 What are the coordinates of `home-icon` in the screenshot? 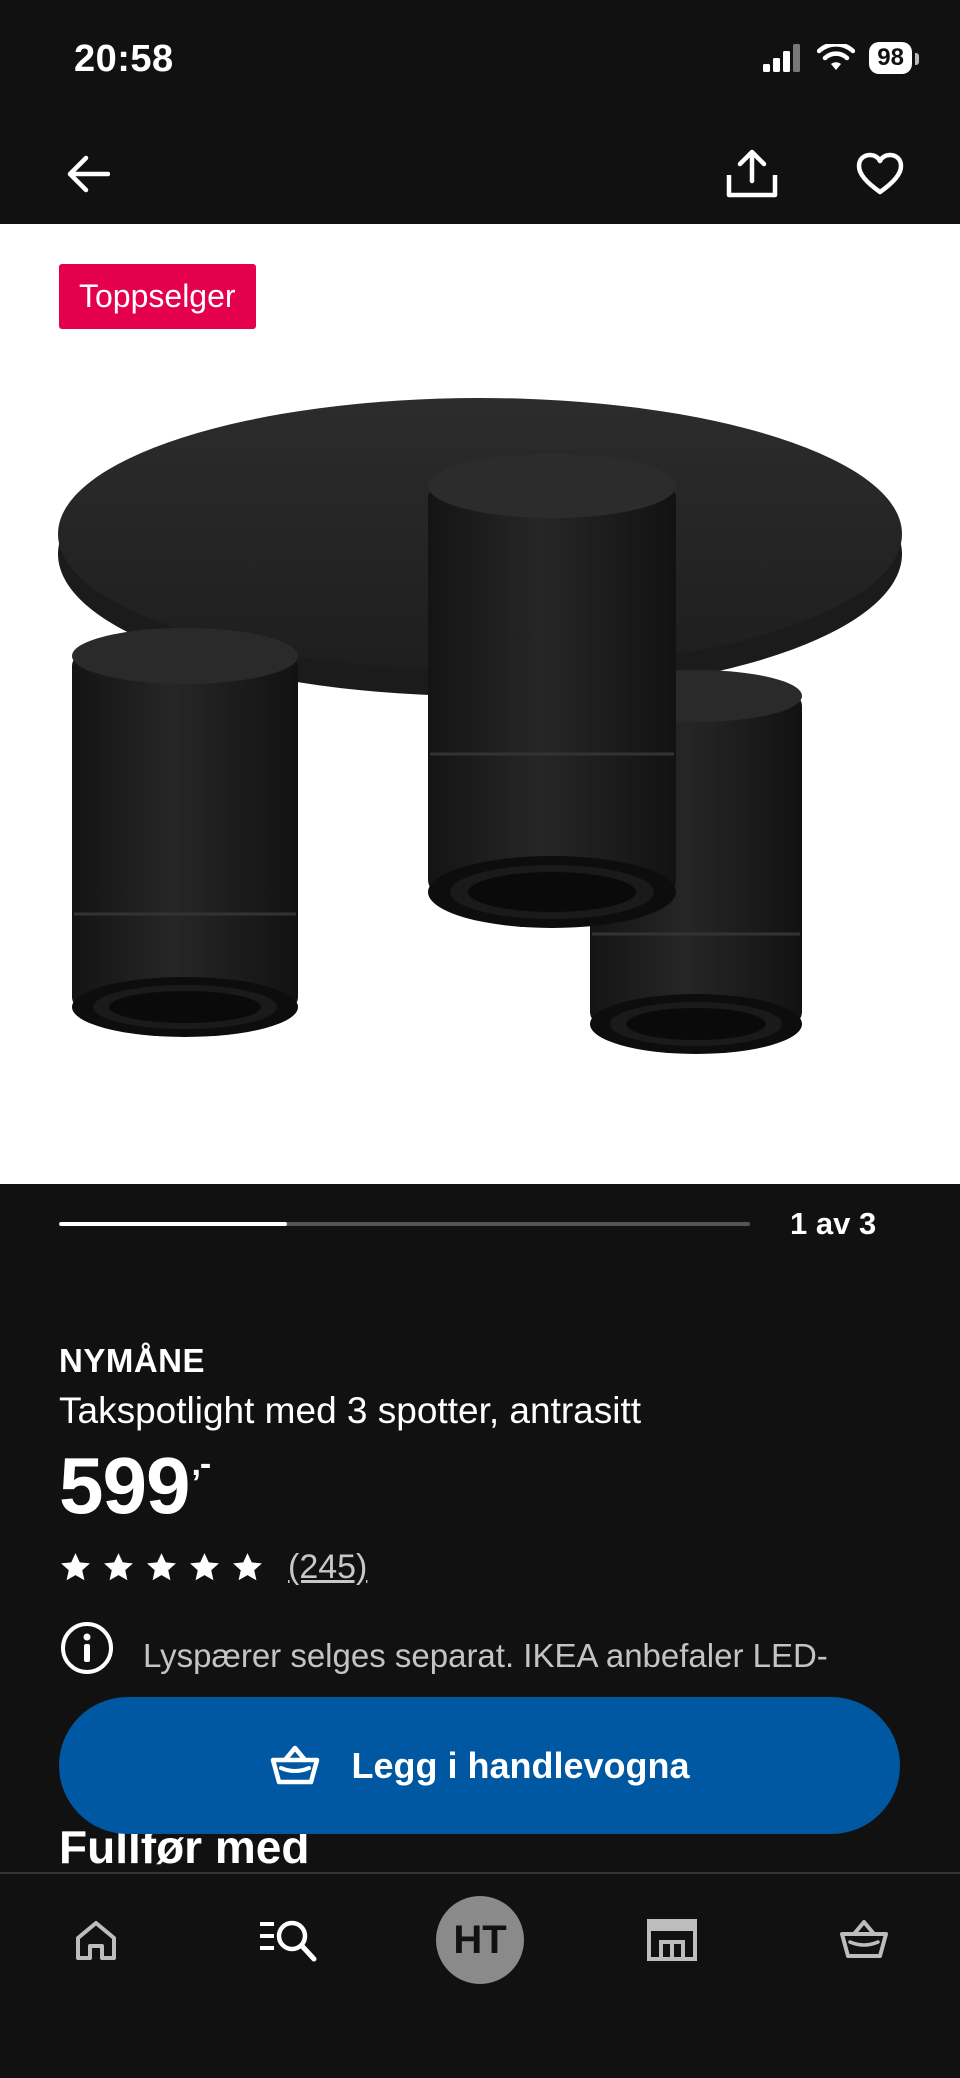 It's located at (96, 1940).